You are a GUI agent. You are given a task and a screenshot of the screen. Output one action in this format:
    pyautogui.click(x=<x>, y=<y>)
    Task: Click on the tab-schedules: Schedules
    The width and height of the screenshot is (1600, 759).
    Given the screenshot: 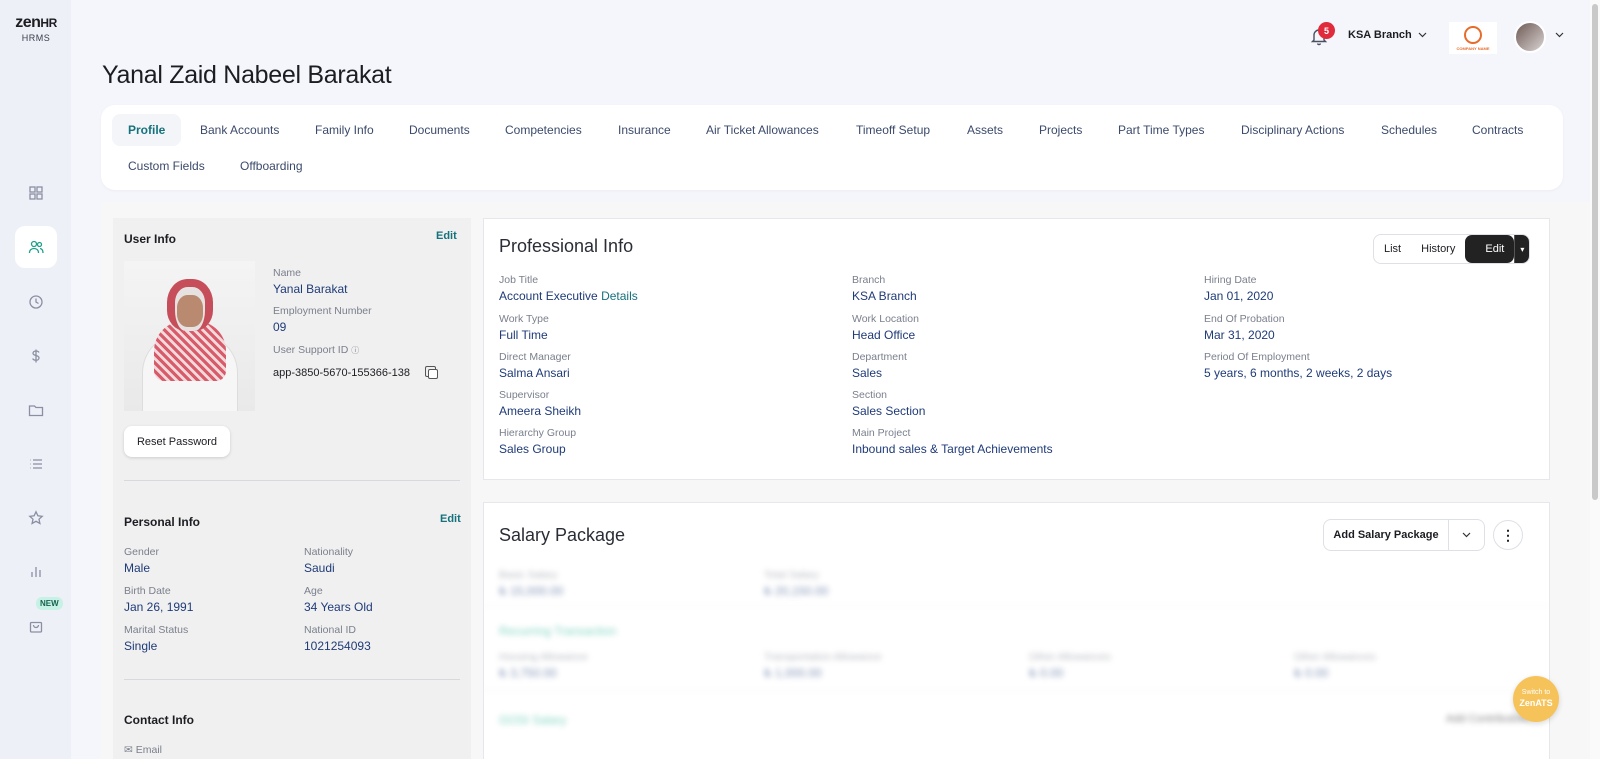 What is the action you would take?
    pyautogui.click(x=1409, y=130)
    